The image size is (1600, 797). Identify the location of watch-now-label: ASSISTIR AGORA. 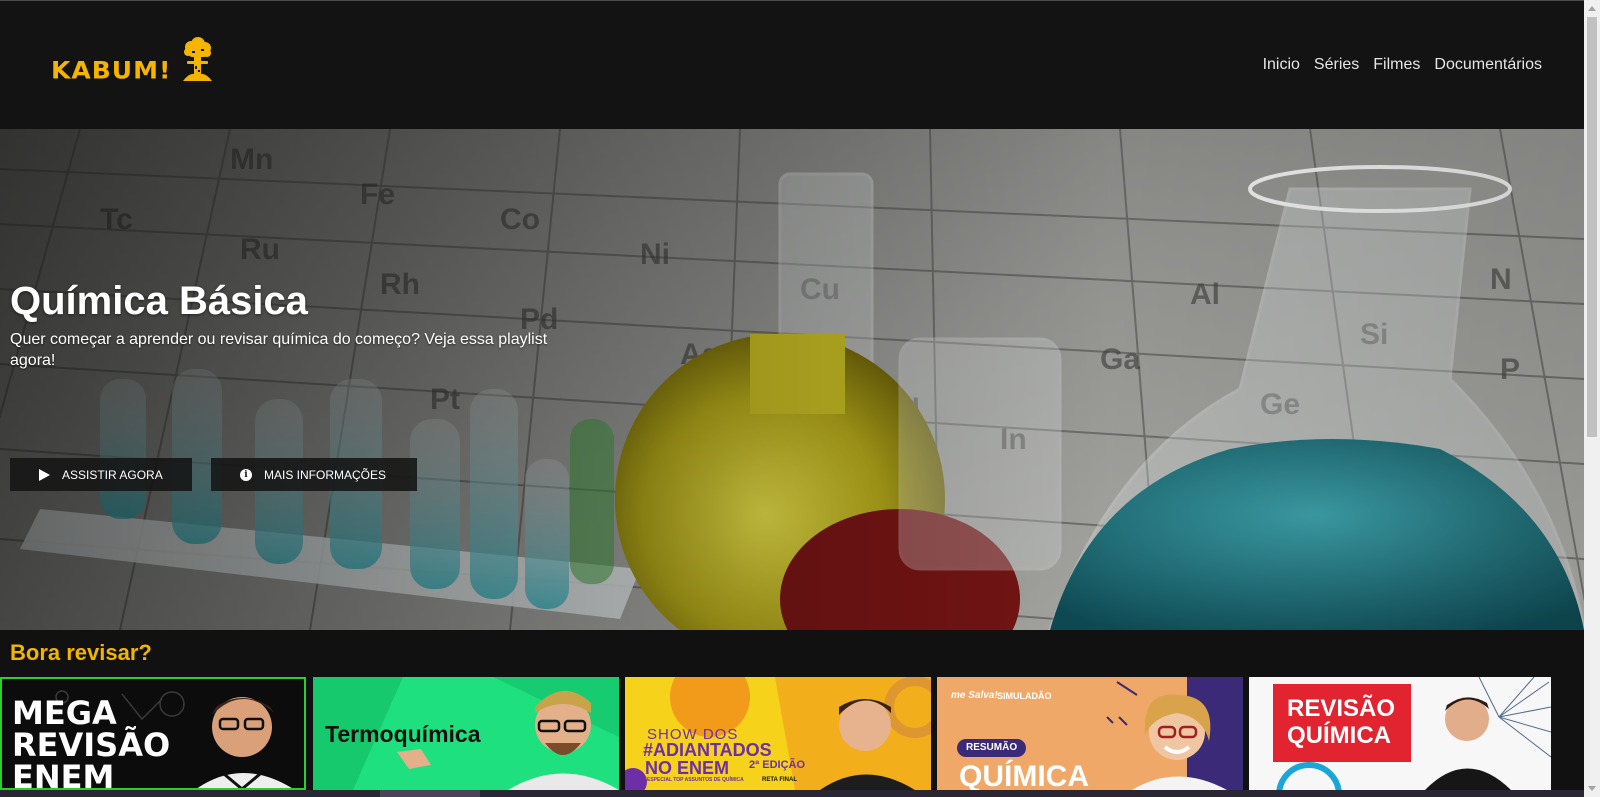
(112, 474).